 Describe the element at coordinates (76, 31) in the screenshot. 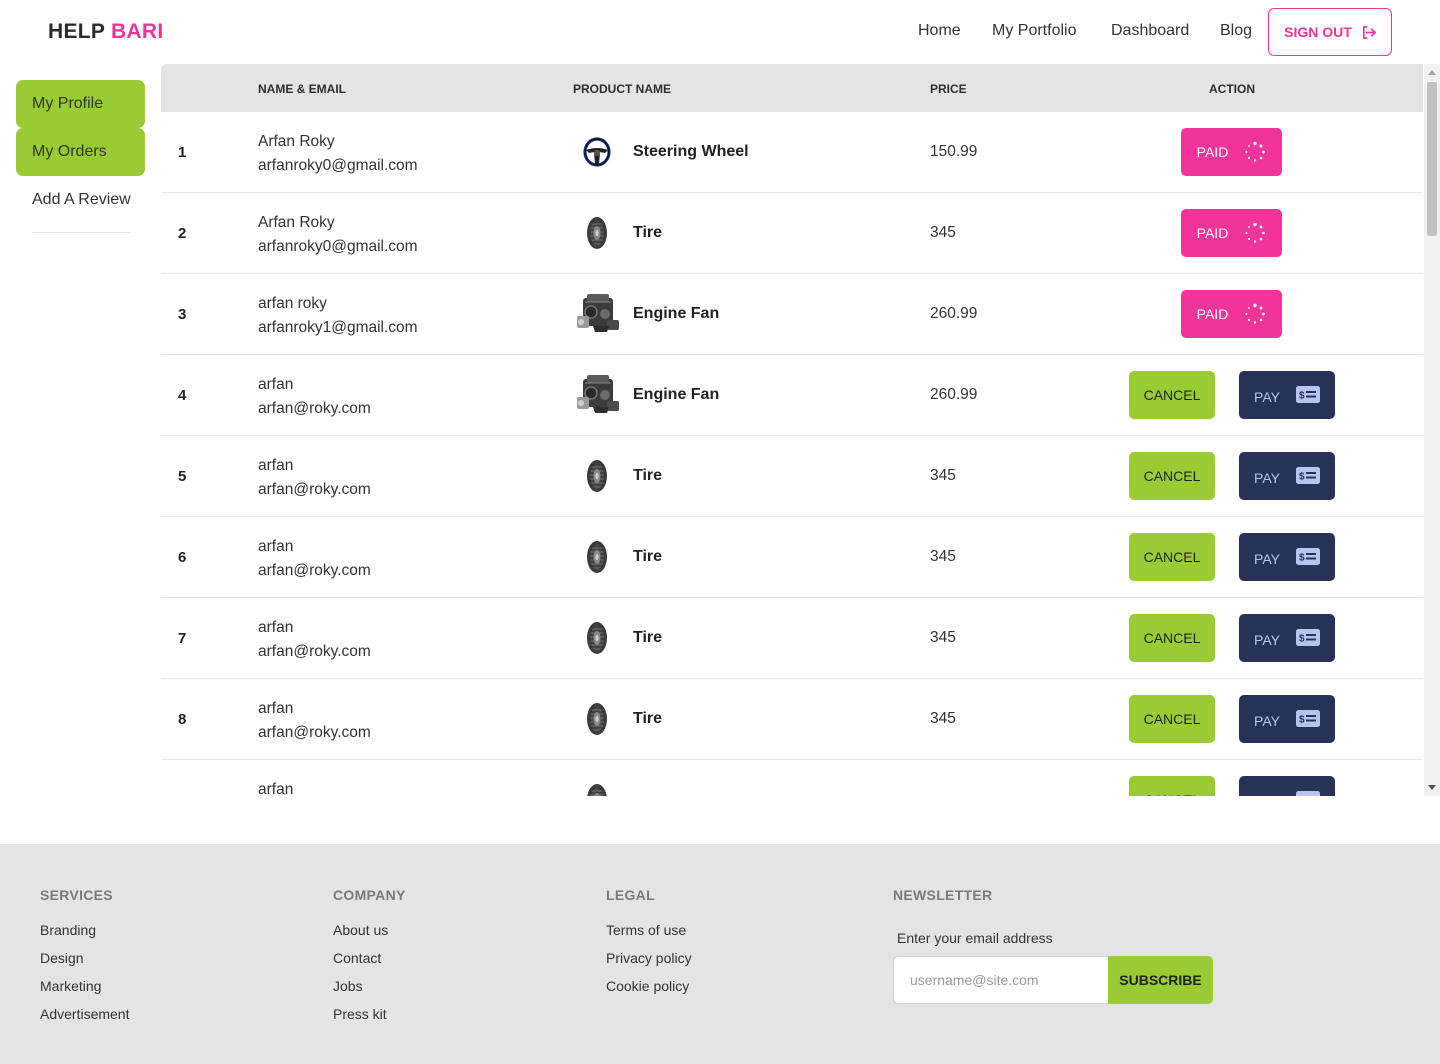

I see `brand-part-1: HELP` at that location.